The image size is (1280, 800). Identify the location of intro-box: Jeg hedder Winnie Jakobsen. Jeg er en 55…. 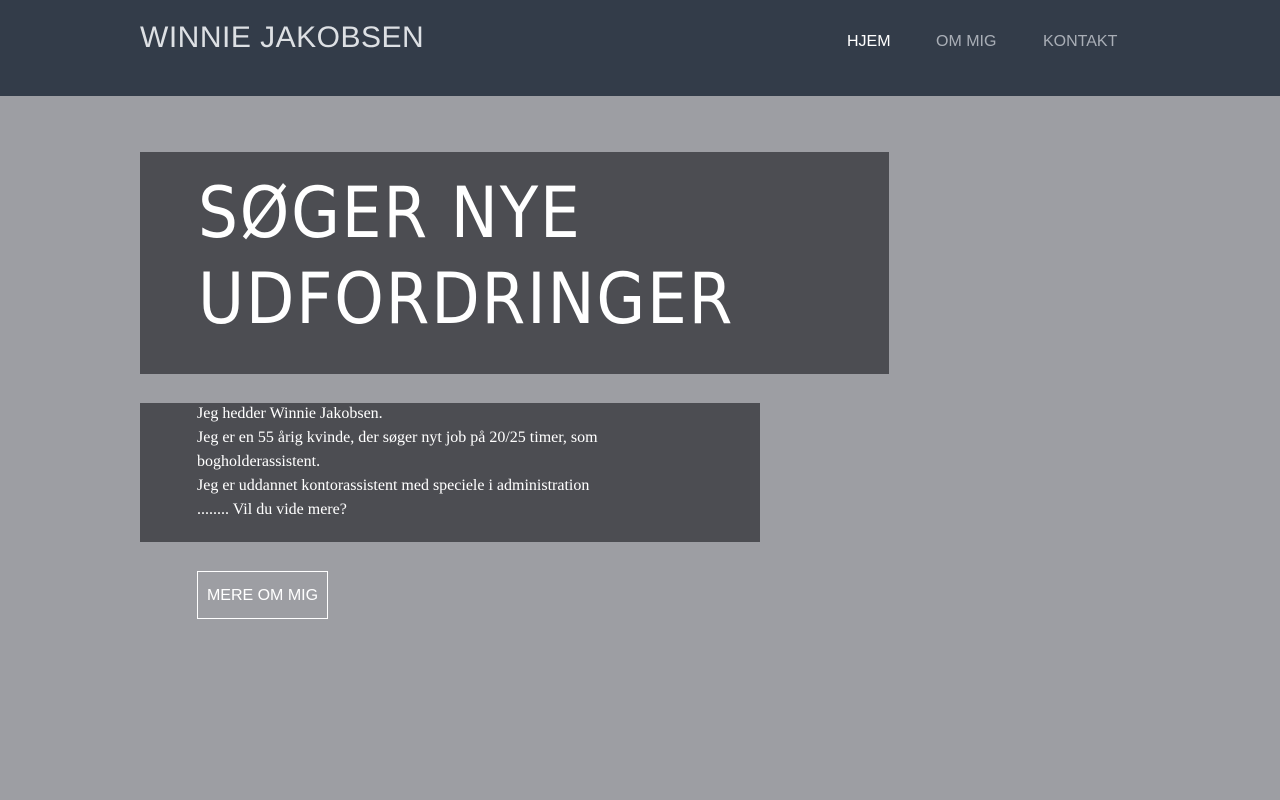
(450, 472).